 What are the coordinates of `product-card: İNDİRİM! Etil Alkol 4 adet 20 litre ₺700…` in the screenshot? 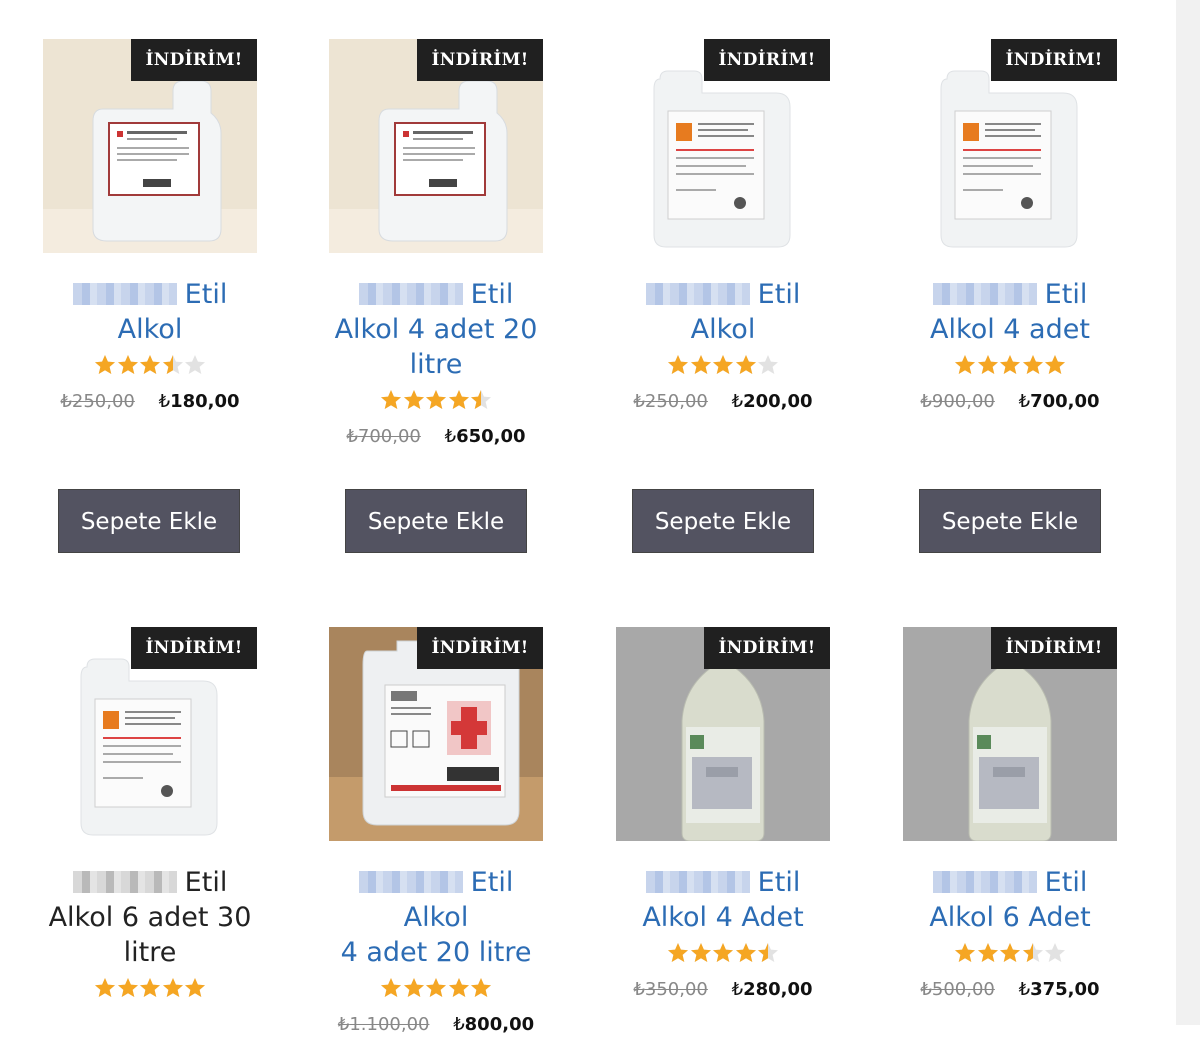 It's located at (436, 244).